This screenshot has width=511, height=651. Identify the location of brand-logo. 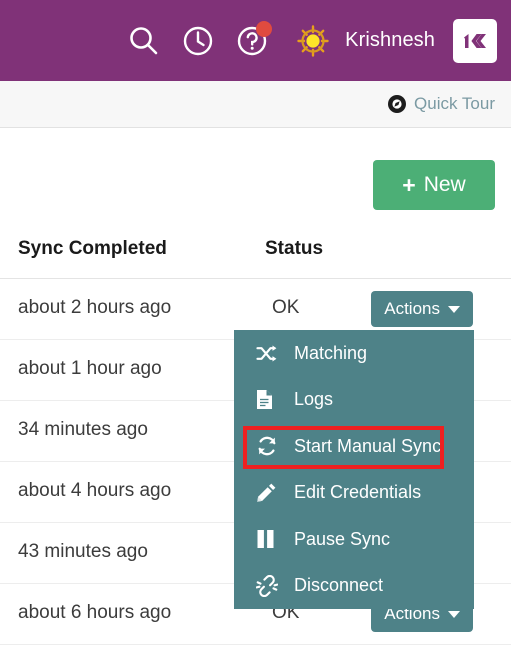
(475, 40).